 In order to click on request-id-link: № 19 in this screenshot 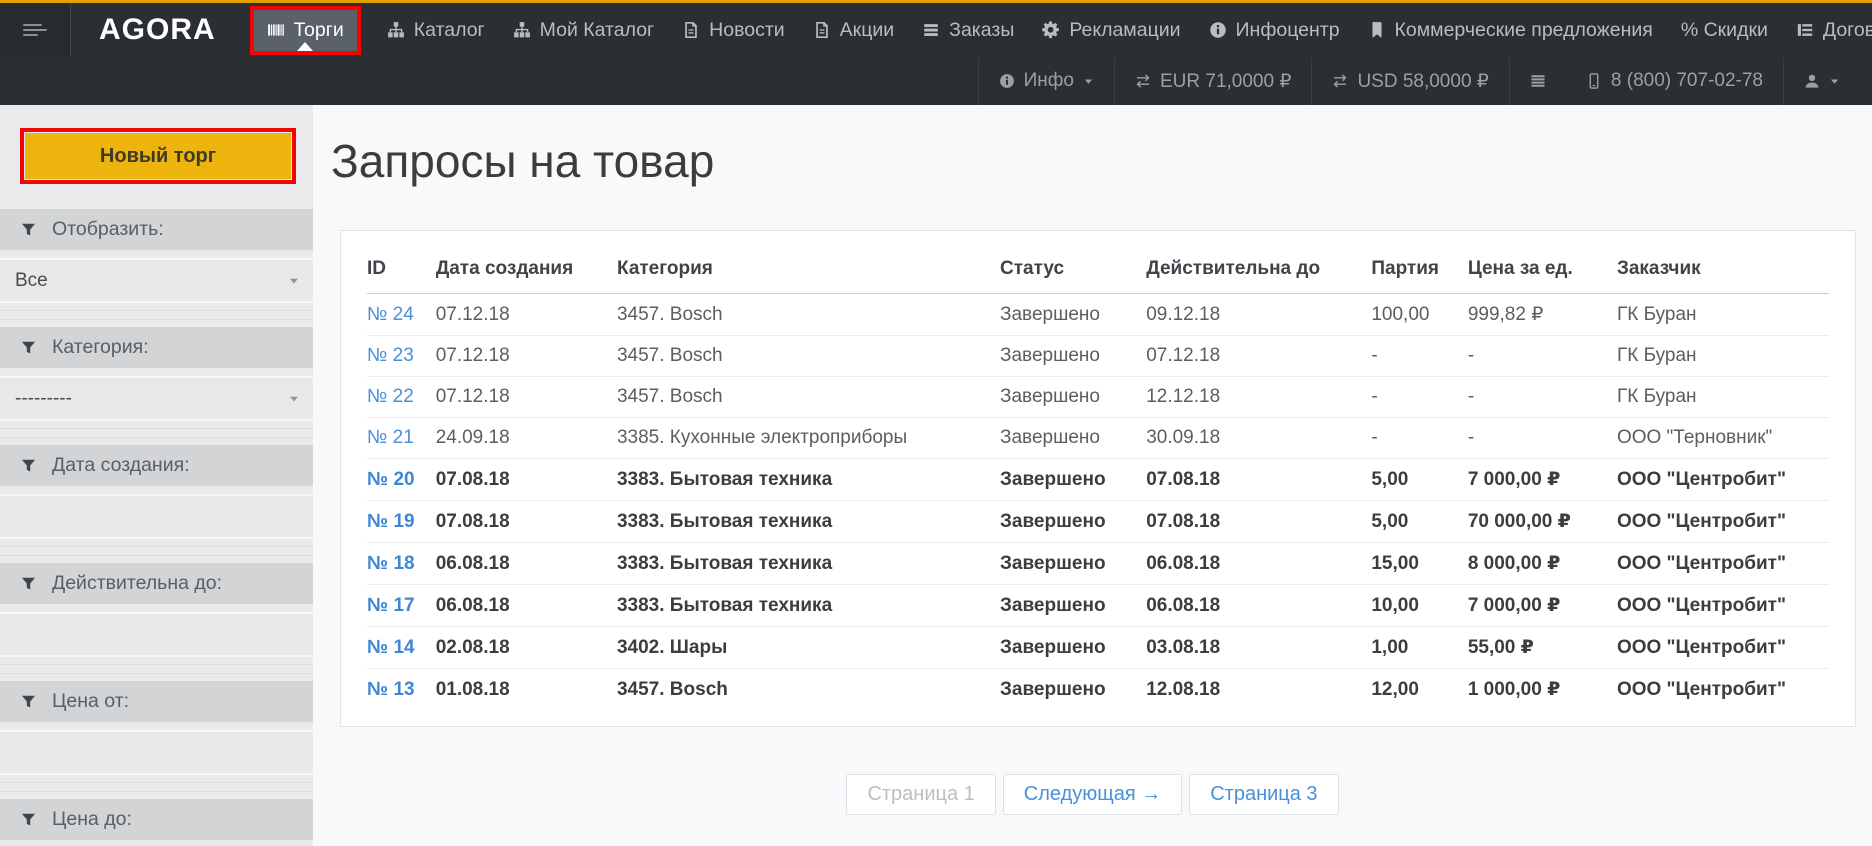, I will do `click(391, 521)`.